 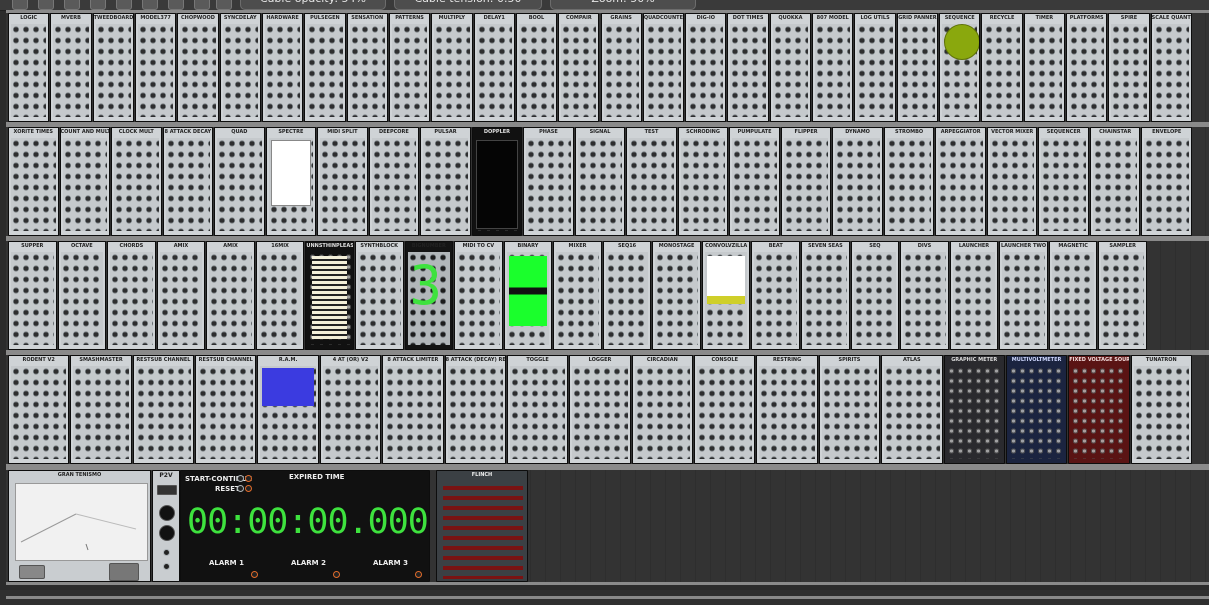 What do you see at coordinates (754, 181) in the screenshot?
I see `module-pumpulate: PUMPULATE` at bounding box center [754, 181].